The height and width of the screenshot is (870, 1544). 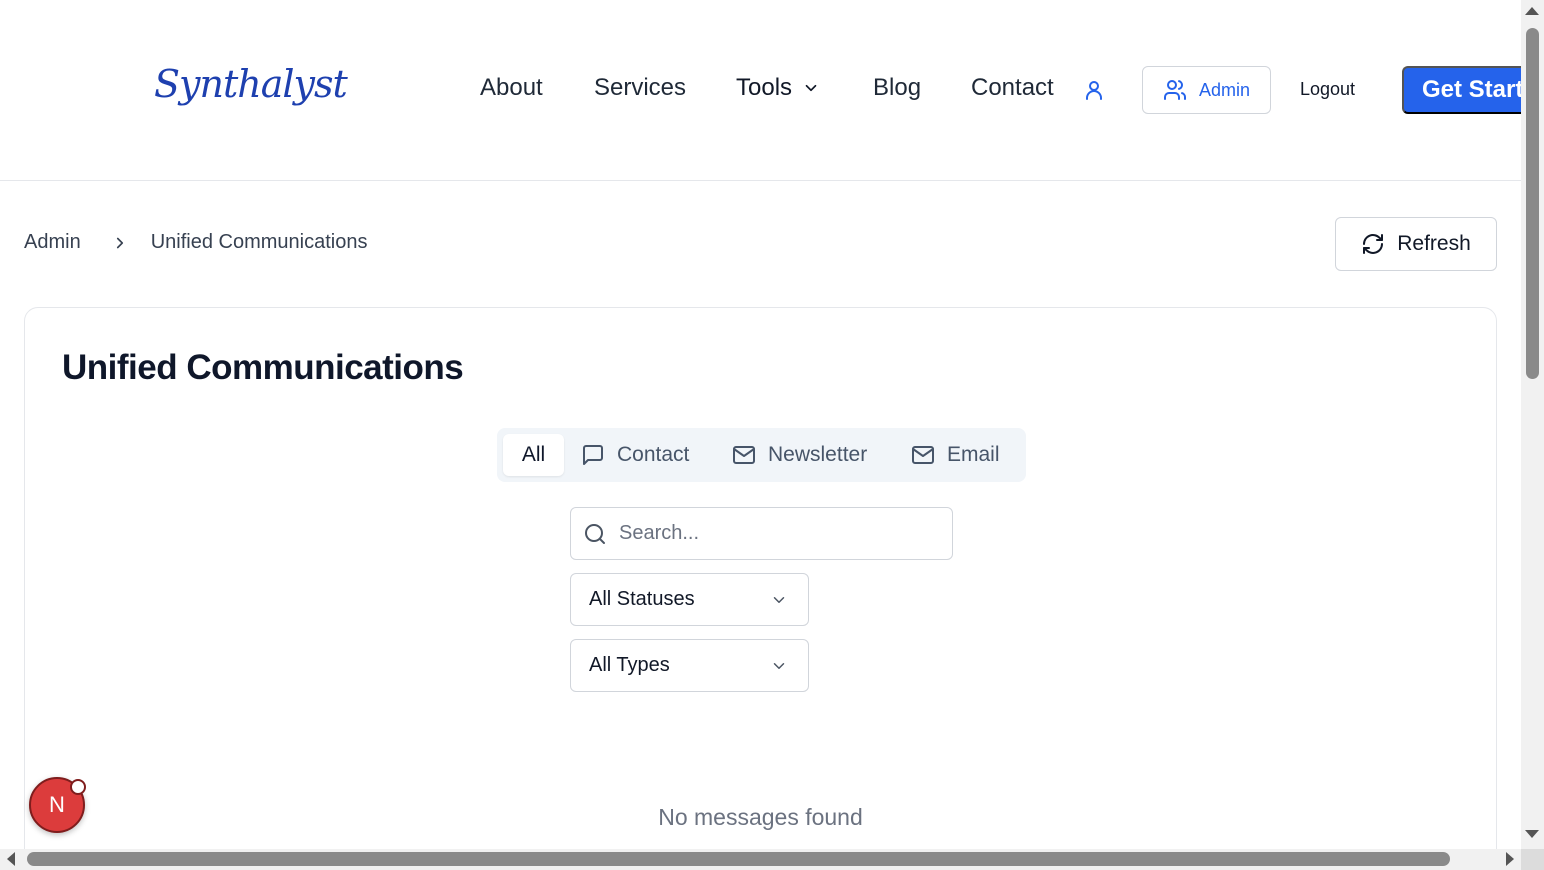 What do you see at coordinates (1012, 88) in the screenshot?
I see `nav-contact: Contact` at bounding box center [1012, 88].